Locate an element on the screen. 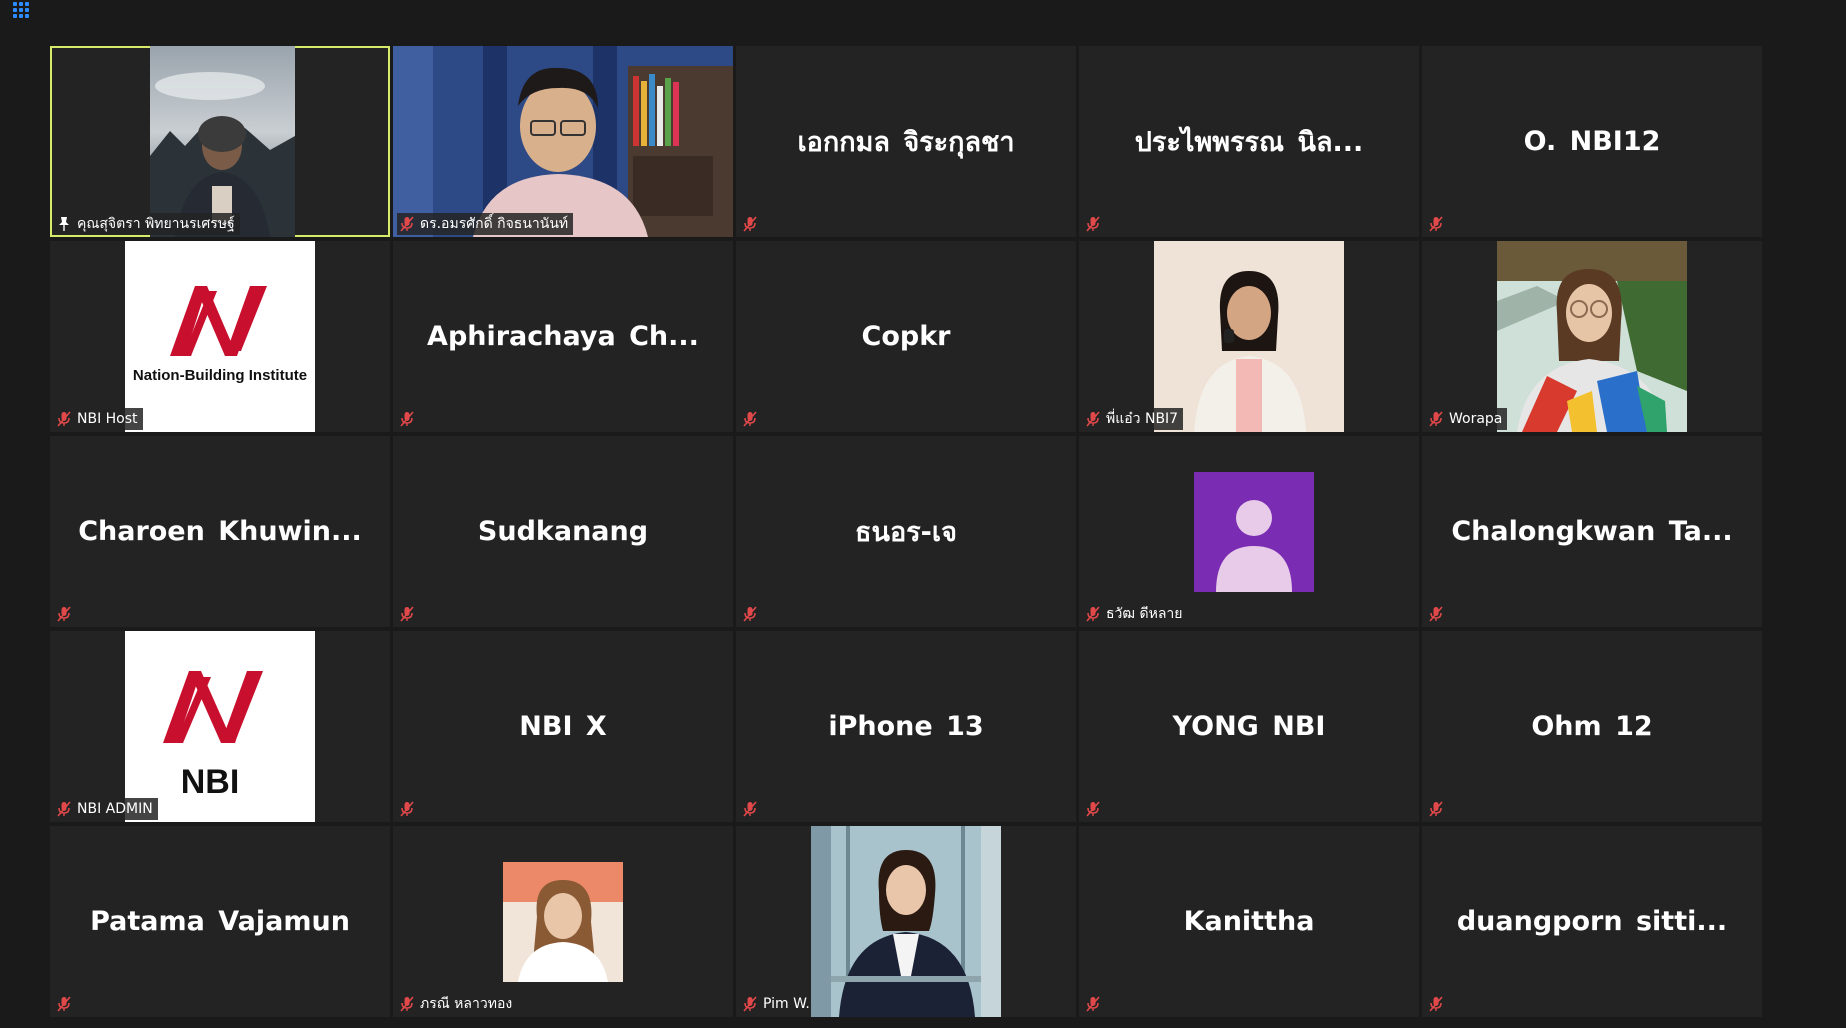 This screenshot has width=1846, height=1028. participant-tile: iPhone 13 is located at coordinates (906, 726).